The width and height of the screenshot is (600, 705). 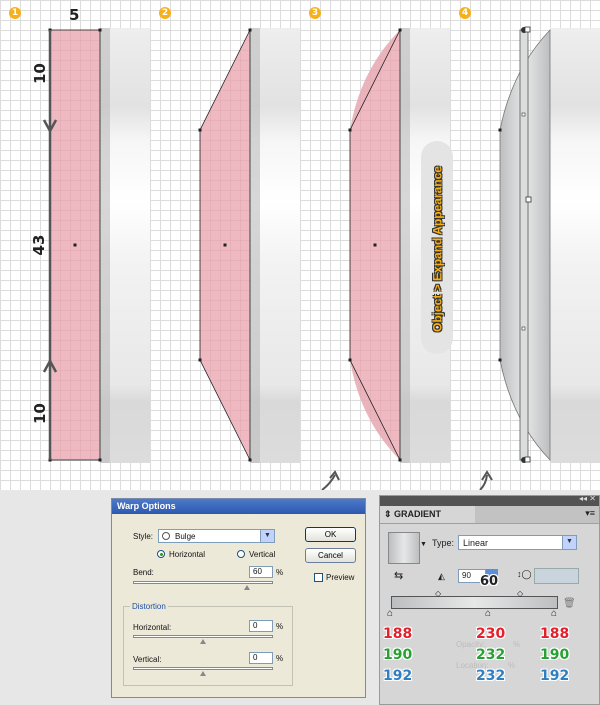 I want to click on tab-gradient-label: GRADIENT, so click(x=418, y=514).